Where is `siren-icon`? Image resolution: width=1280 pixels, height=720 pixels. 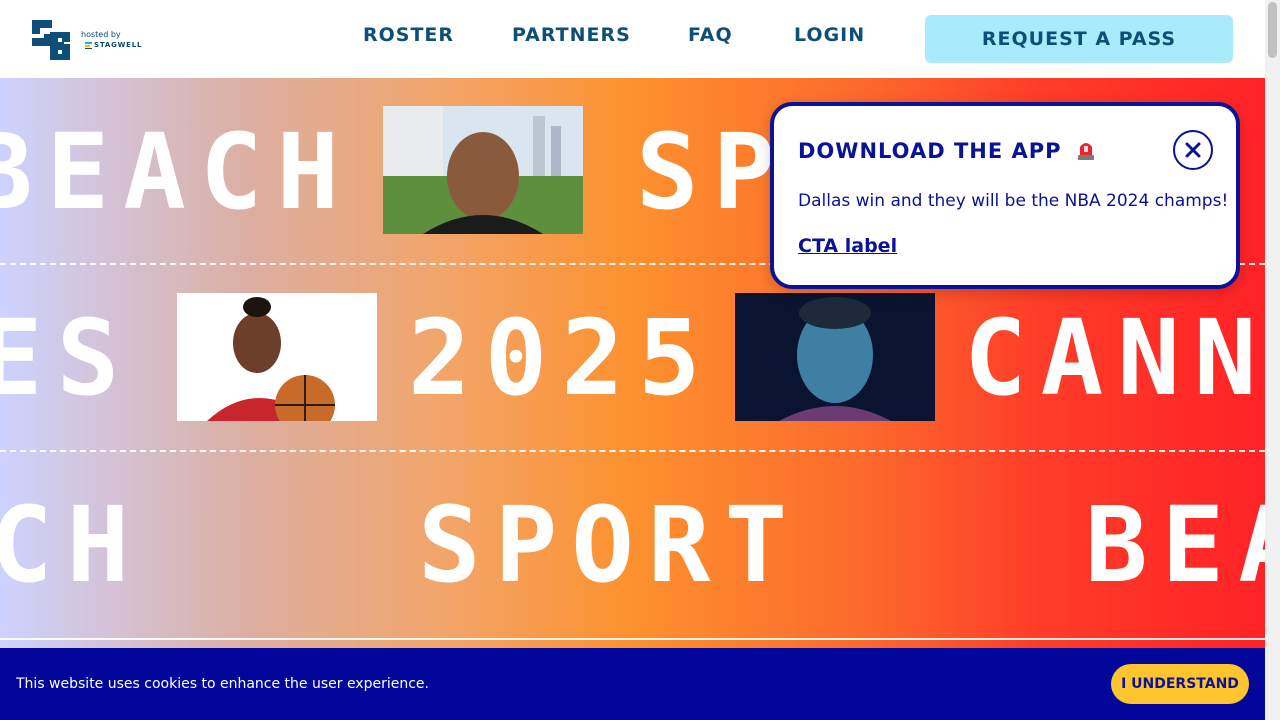 siren-icon is located at coordinates (1085, 151).